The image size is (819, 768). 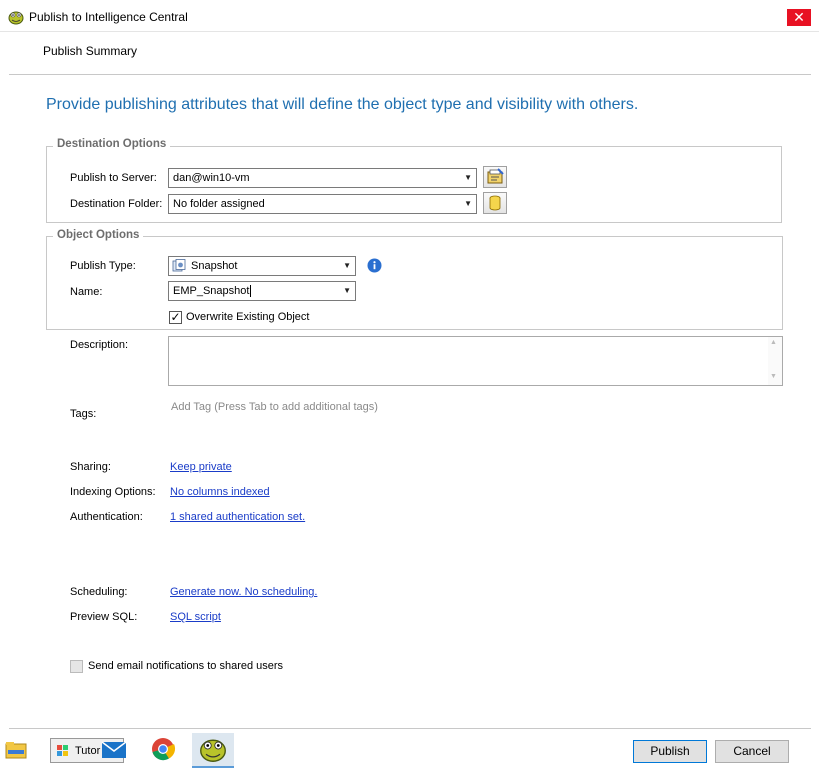 I want to click on tags-label: Tags:, so click(x=83, y=414).